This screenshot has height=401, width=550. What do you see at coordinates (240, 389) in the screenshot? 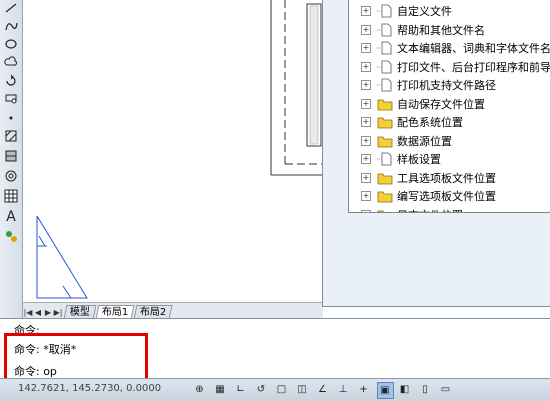
I see `ortho-icon: ∟` at bounding box center [240, 389].